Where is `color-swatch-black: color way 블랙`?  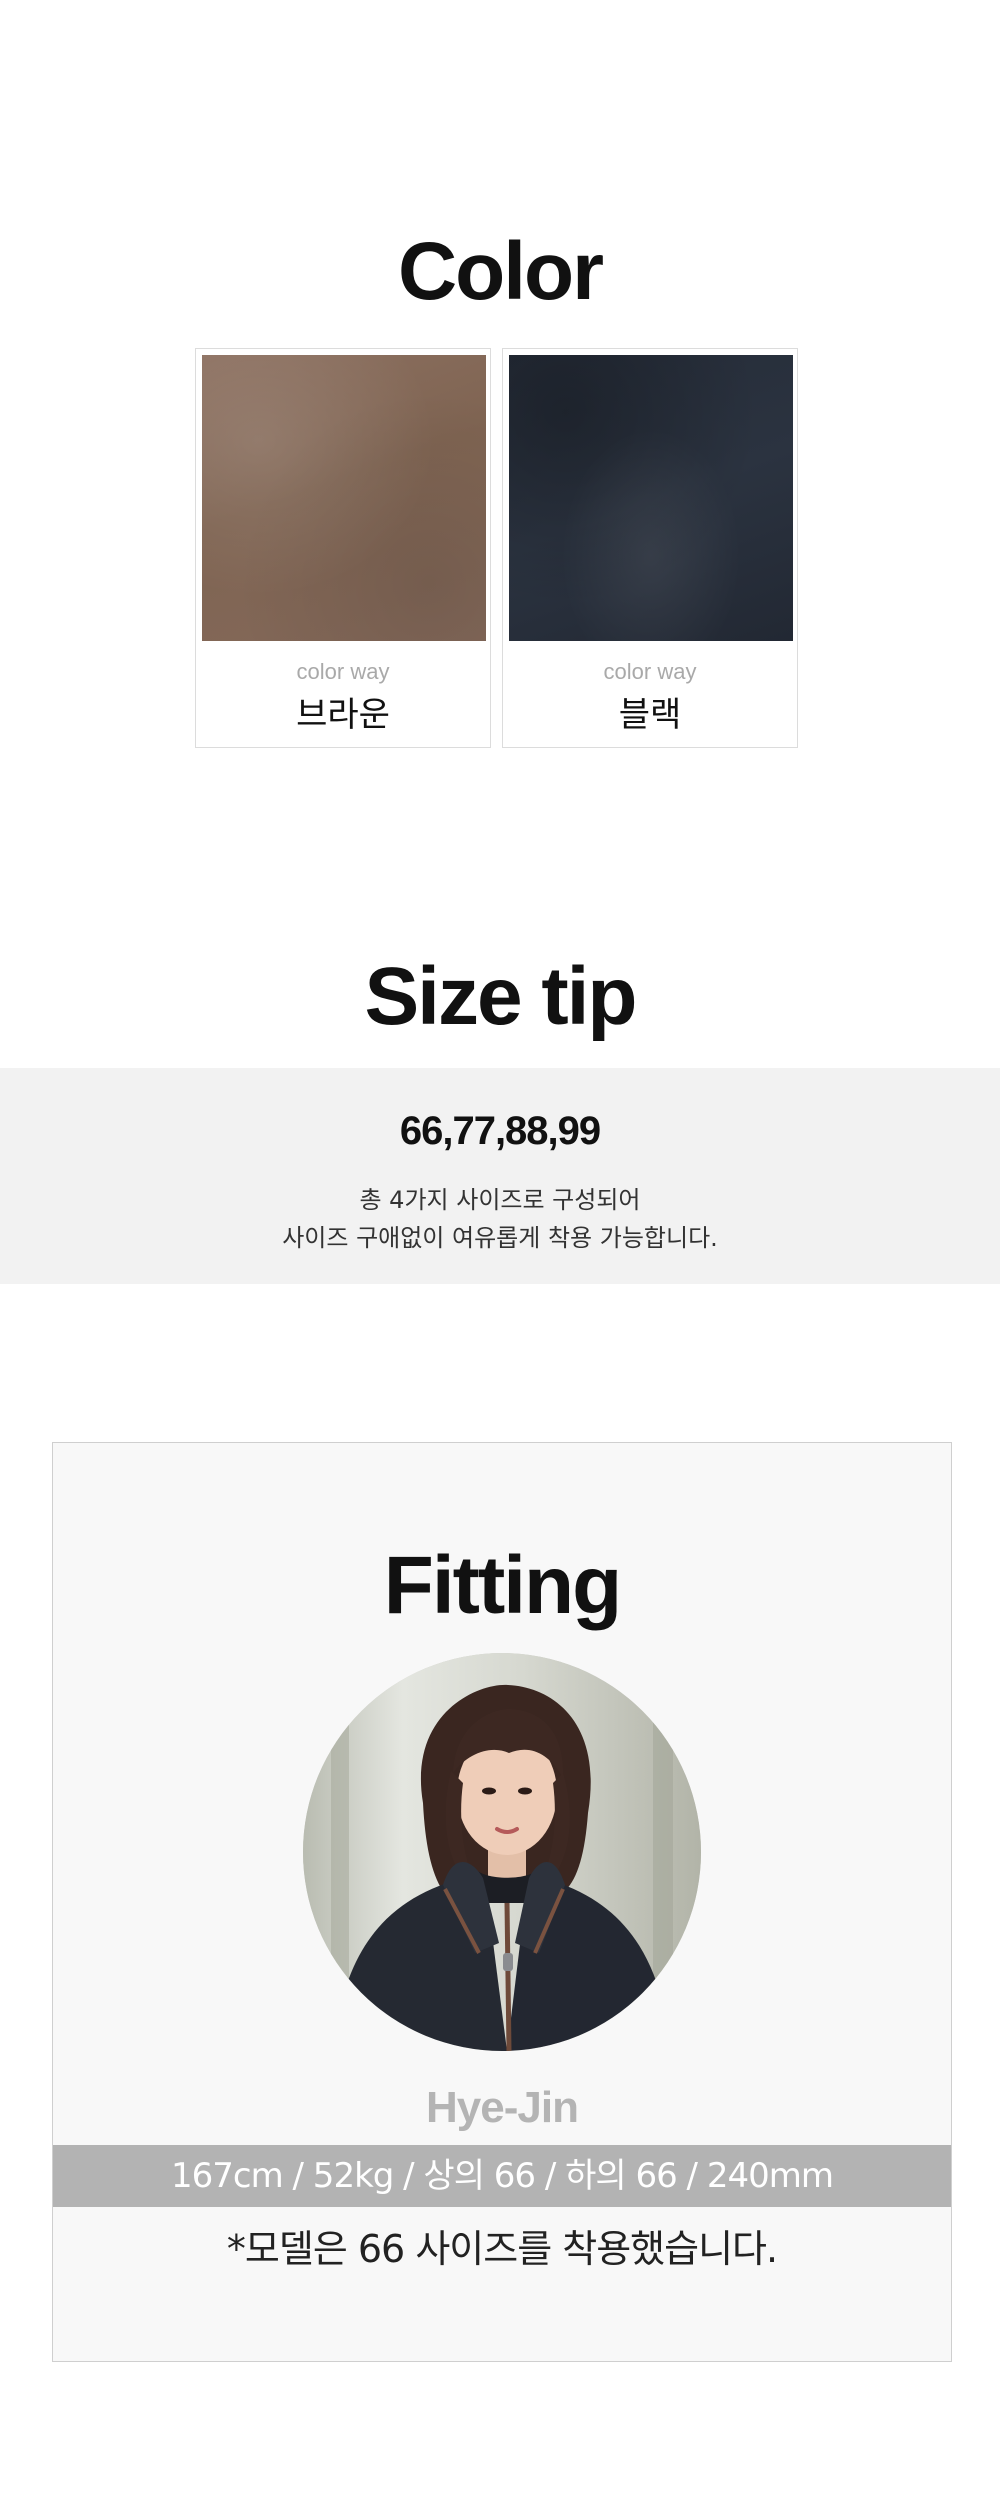
color-swatch-black: color way 블랙 is located at coordinates (650, 548).